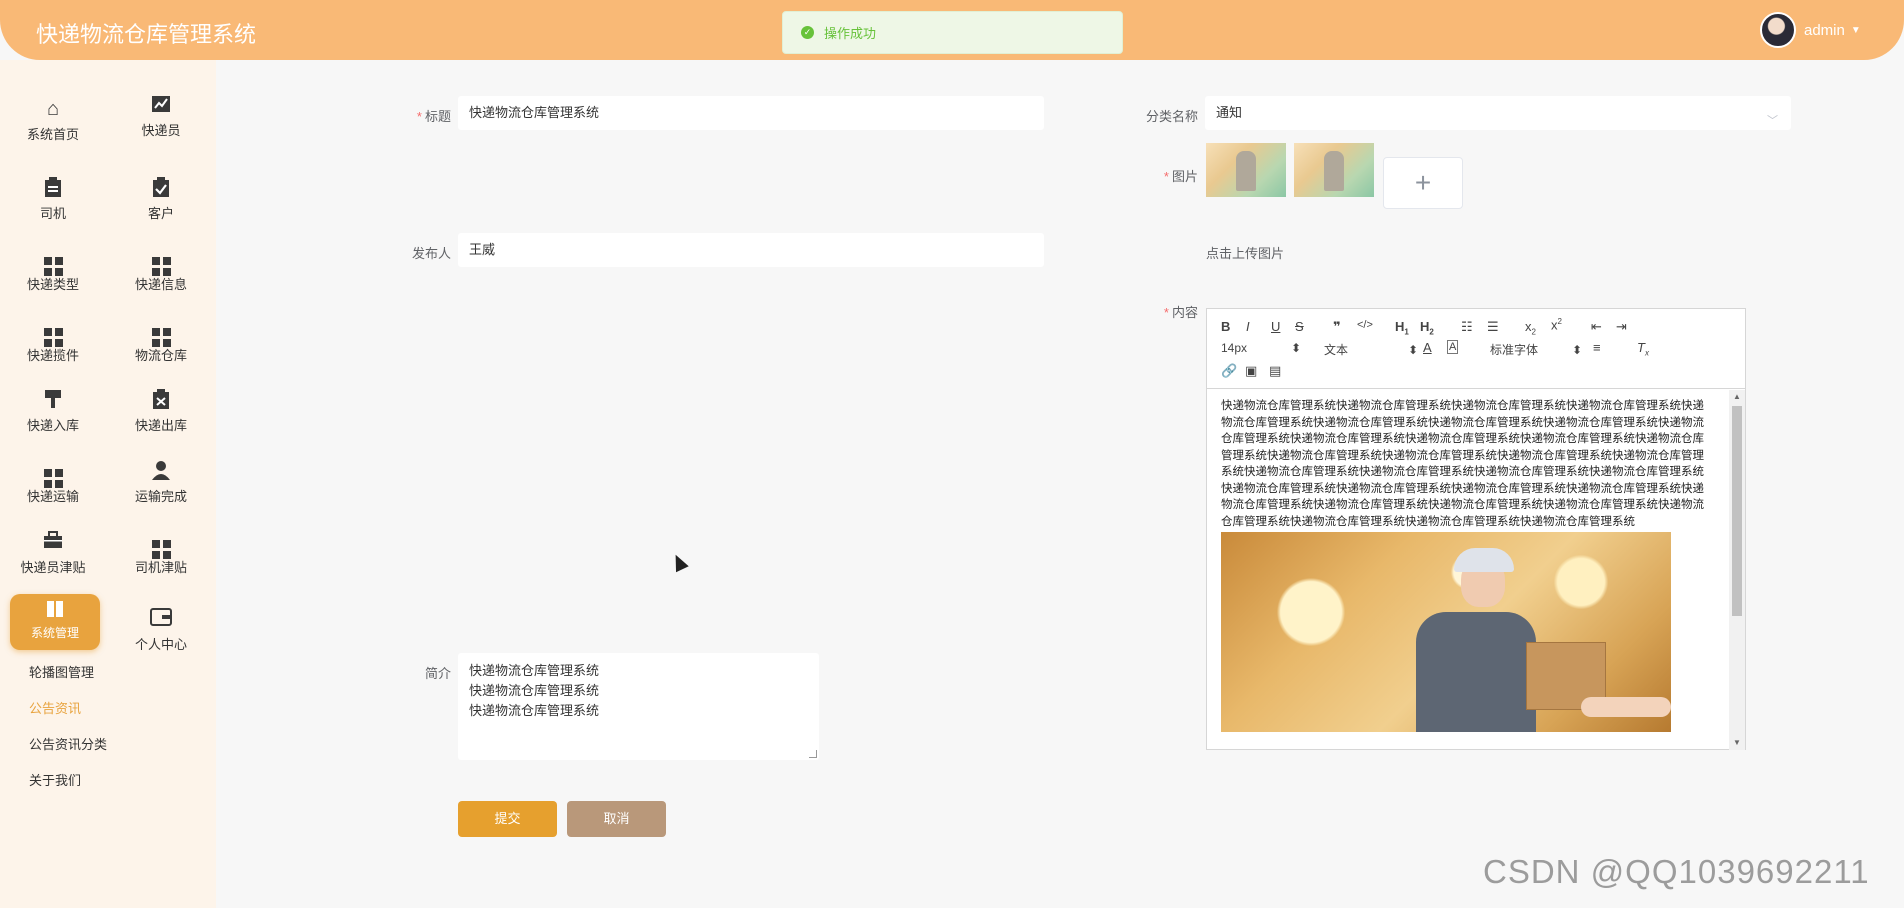  What do you see at coordinates (1229, 371) in the screenshot?
I see `link-icon: 🔗` at bounding box center [1229, 371].